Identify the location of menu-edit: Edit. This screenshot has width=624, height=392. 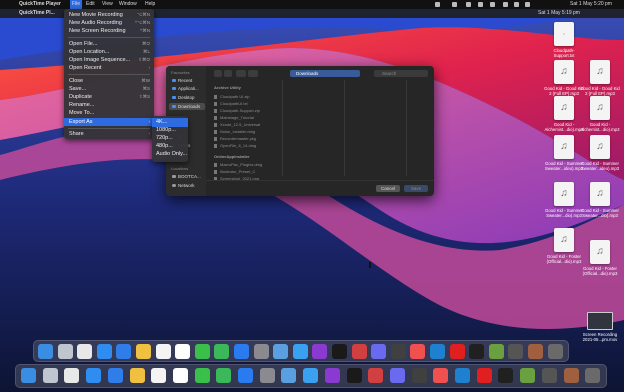
(90, 4).